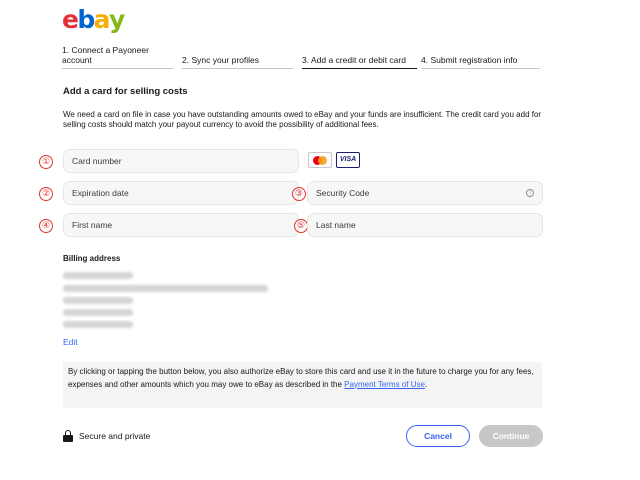  What do you see at coordinates (348, 160) in the screenshot?
I see `visa-icon: VISA` at bounding box center [348, 160].